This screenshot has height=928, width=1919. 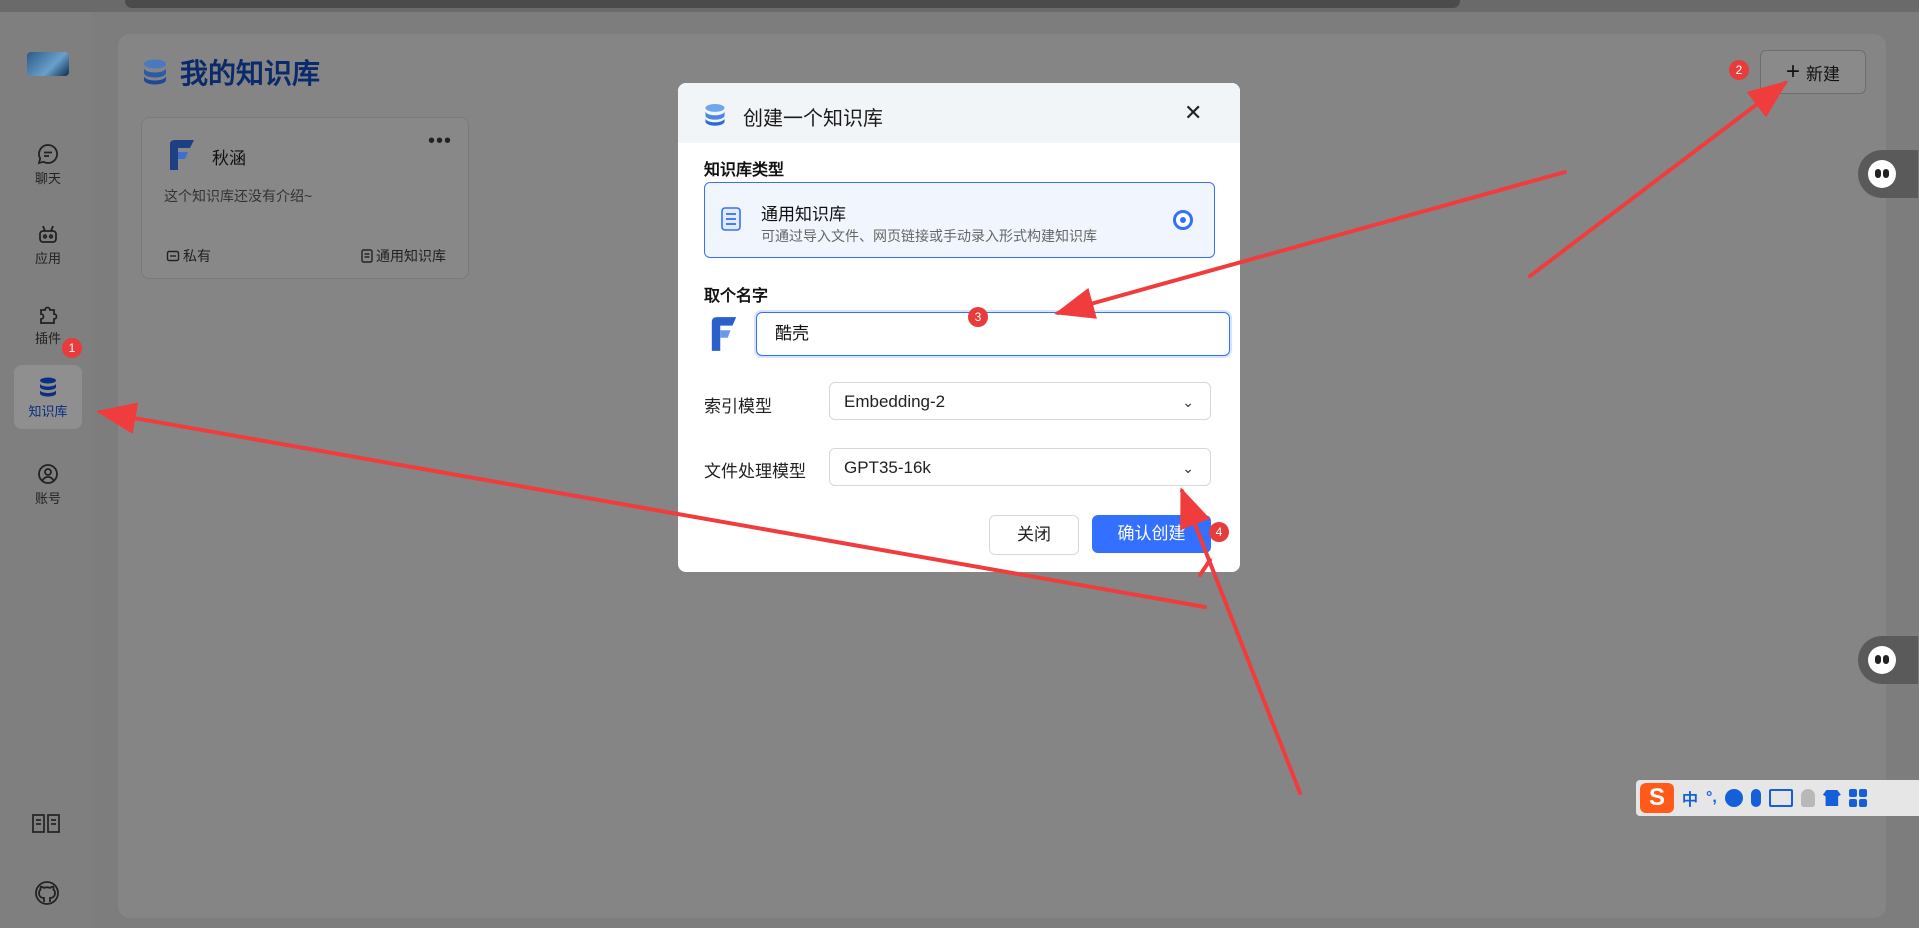 I want to click on arrow-to-new-button, so click(x=1658, y=179).